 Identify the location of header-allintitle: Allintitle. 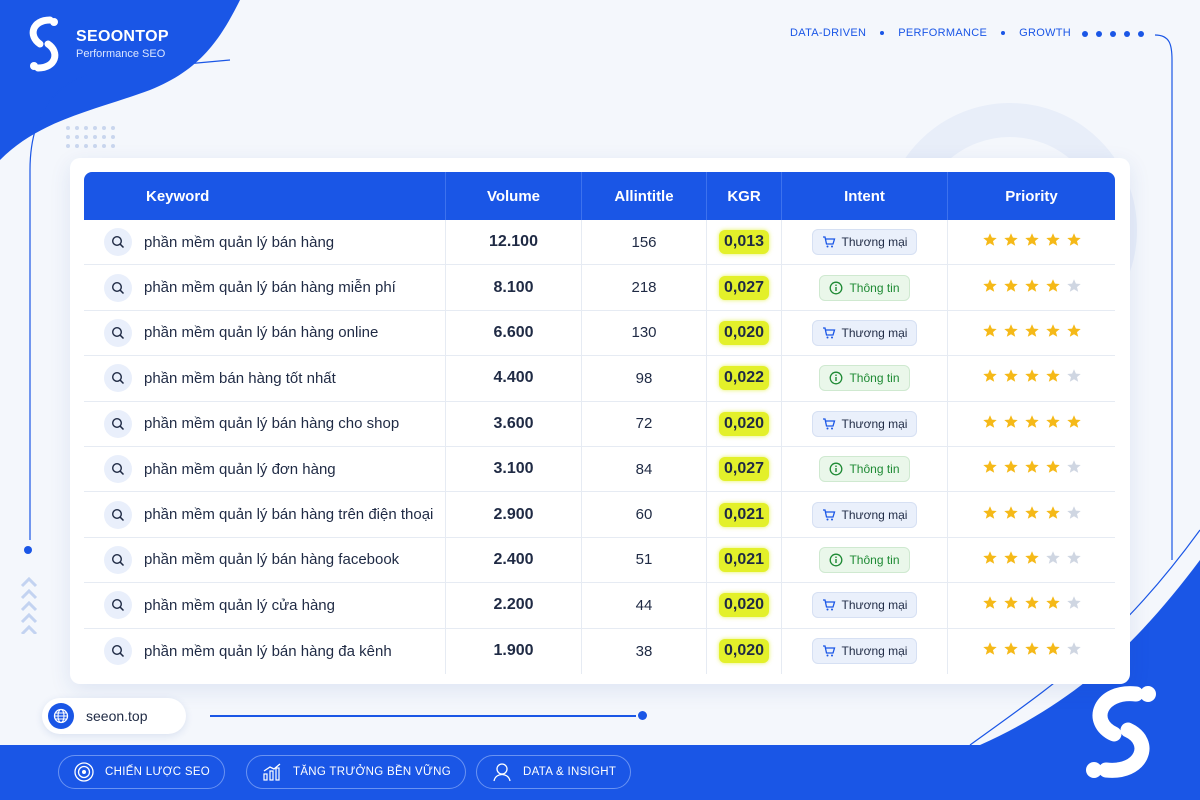
(644, 196).